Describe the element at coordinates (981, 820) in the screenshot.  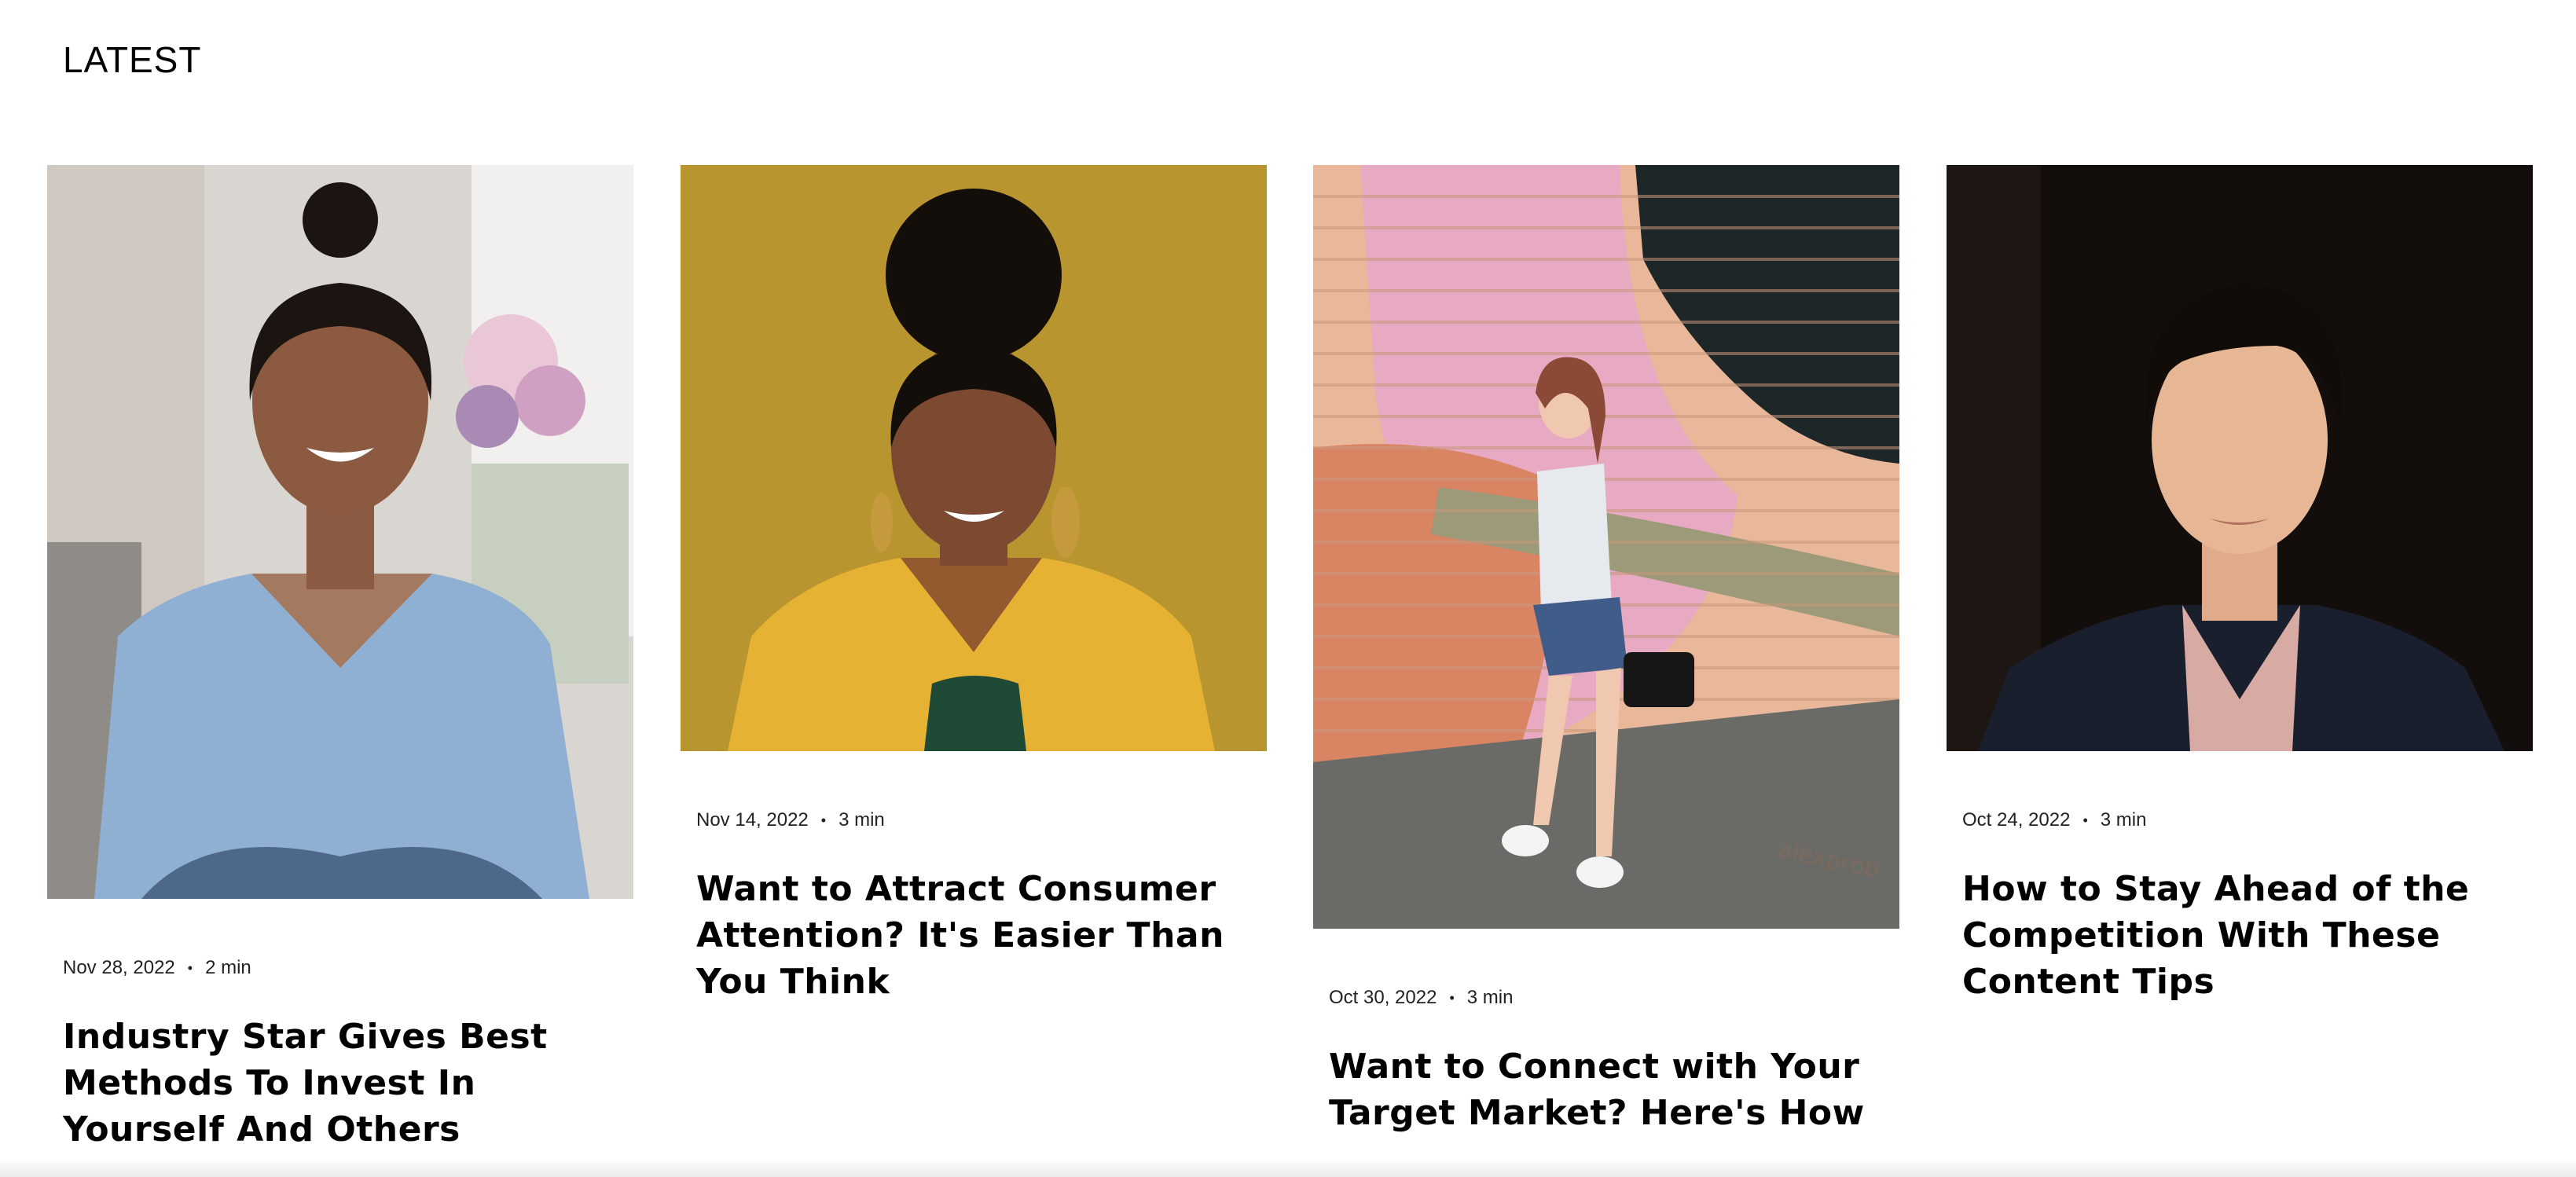
I see `post-meta: Nov 14, 2022 • 3 min` at that location.